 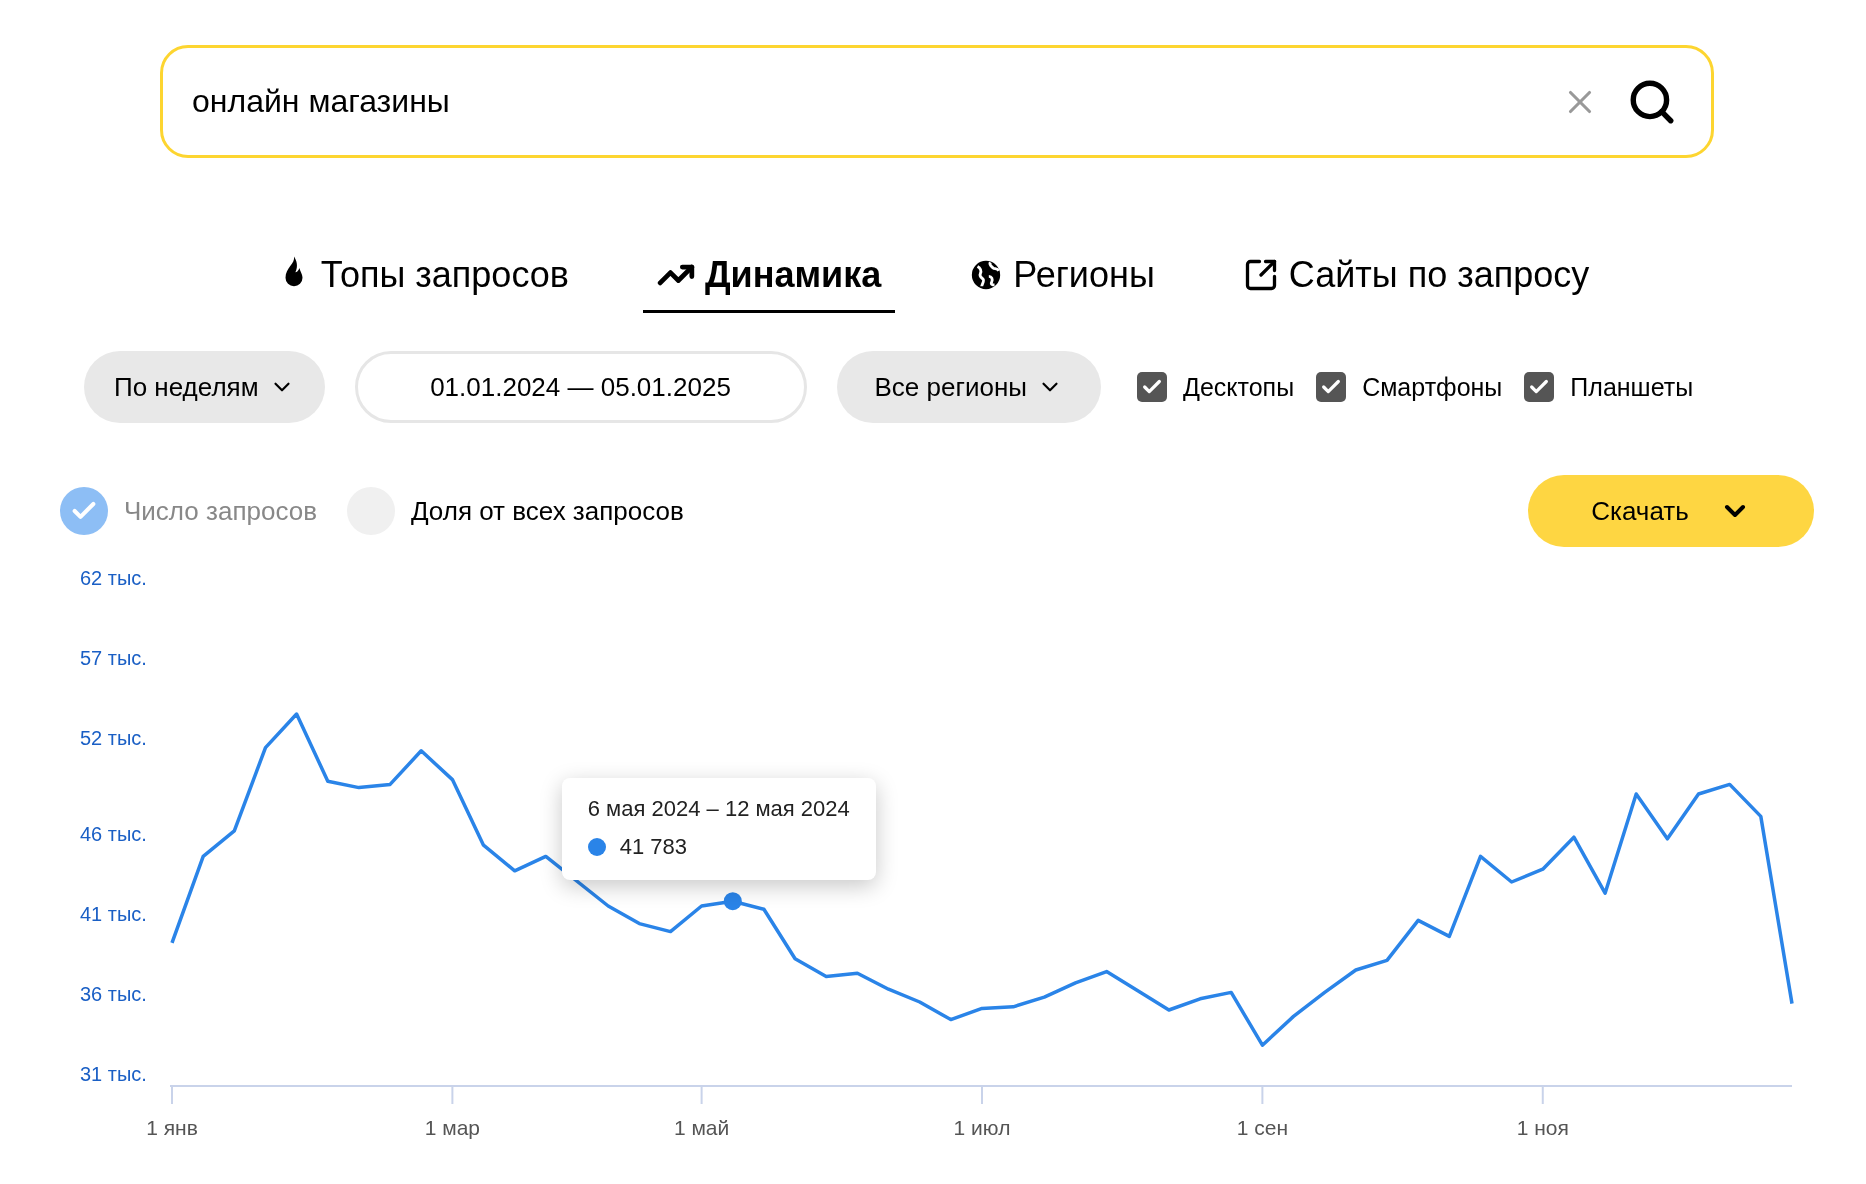 I want to click on x-axis-label: 1 май, so click(x=701, y=1127).